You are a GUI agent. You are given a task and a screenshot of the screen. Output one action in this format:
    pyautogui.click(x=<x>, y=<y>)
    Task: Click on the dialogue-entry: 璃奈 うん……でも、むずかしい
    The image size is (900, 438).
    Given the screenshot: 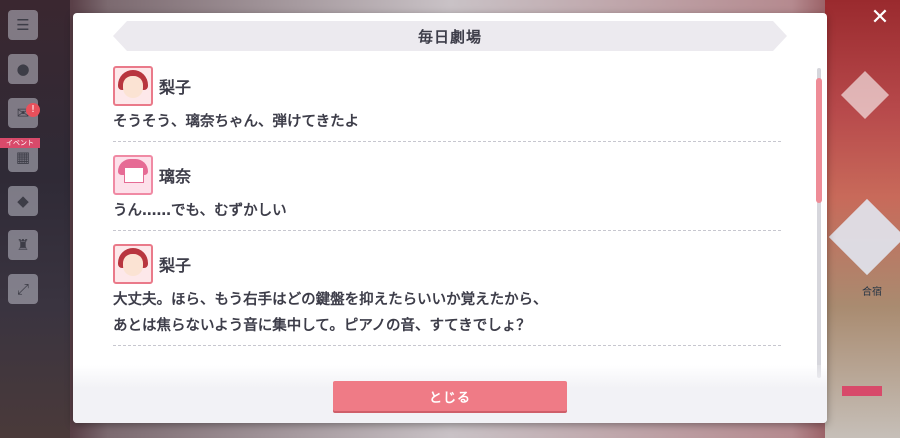 What is the action you would take?
    pyautogui.click(x=447, y=191)
    